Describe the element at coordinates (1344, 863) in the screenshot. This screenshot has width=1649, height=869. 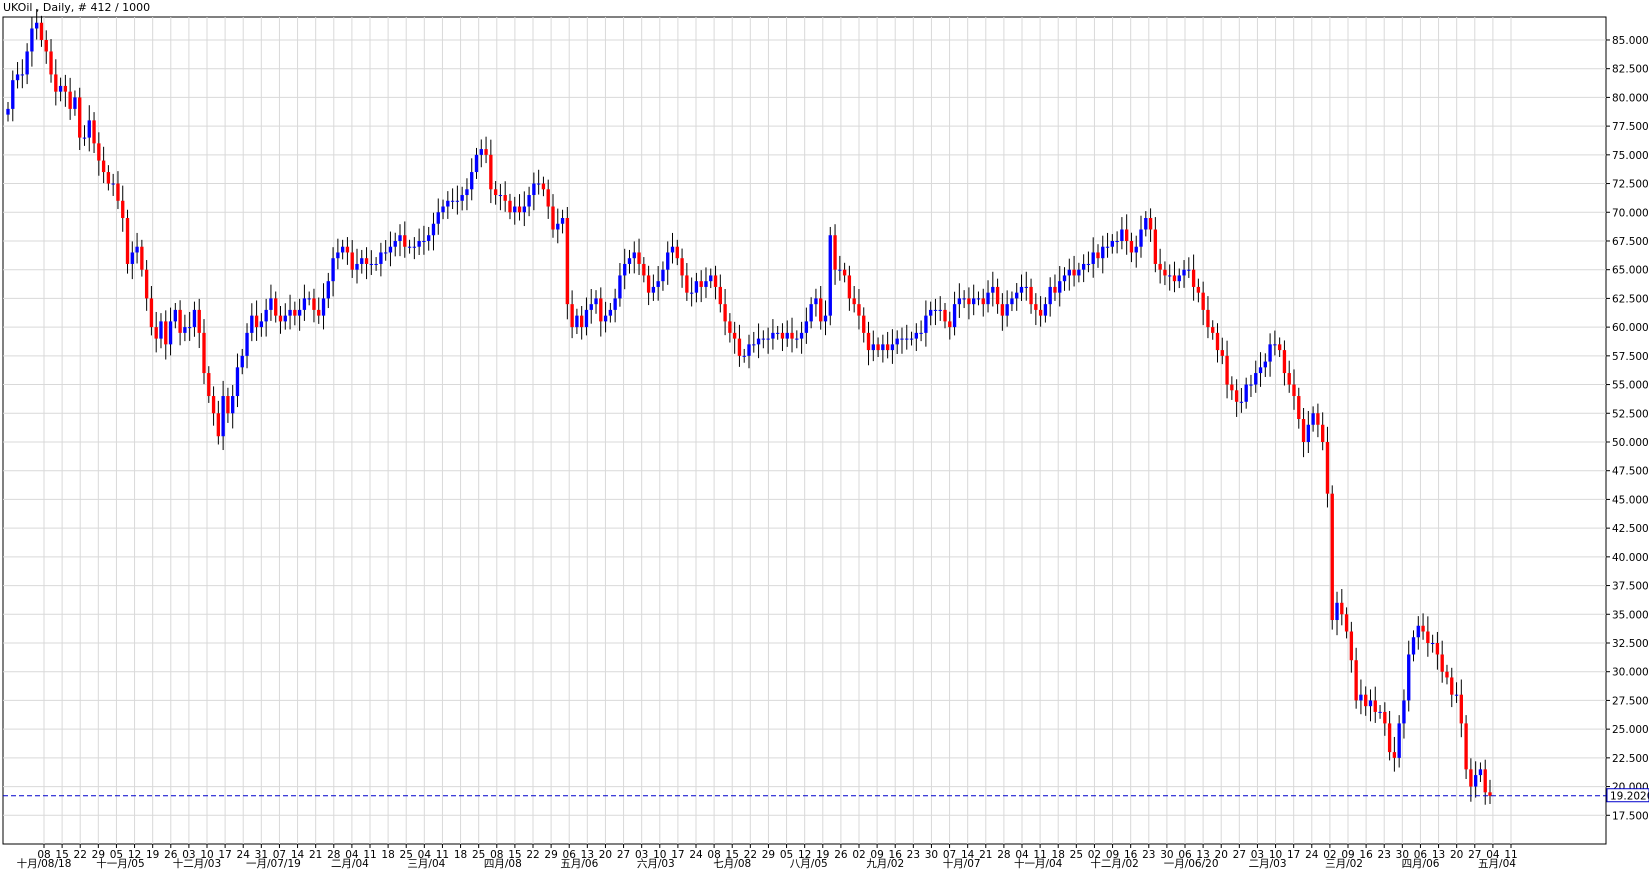
I see `x-month-label: 三月/02` at that location.